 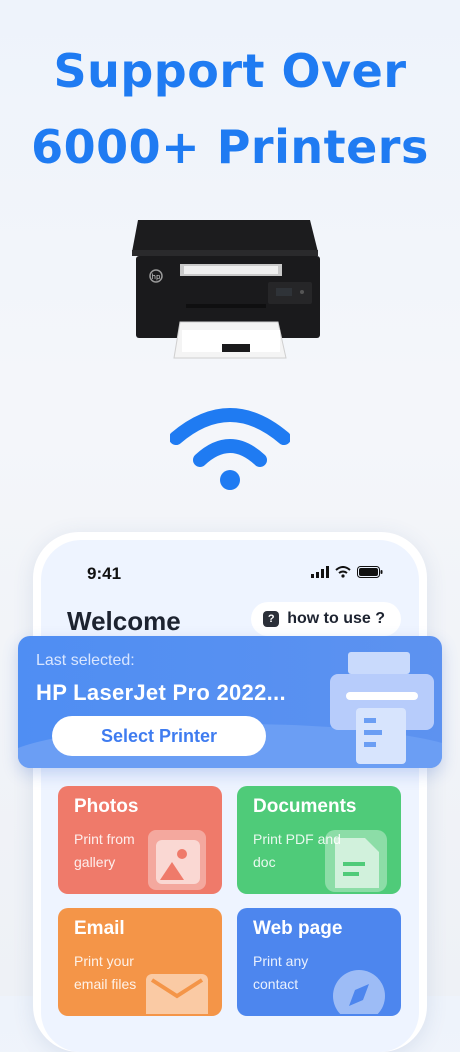 What do you see at coordinates (140, 840) in the screenshot?
I see `tile-photos: Photos Print from gallery` at bounding box center [140, 840].